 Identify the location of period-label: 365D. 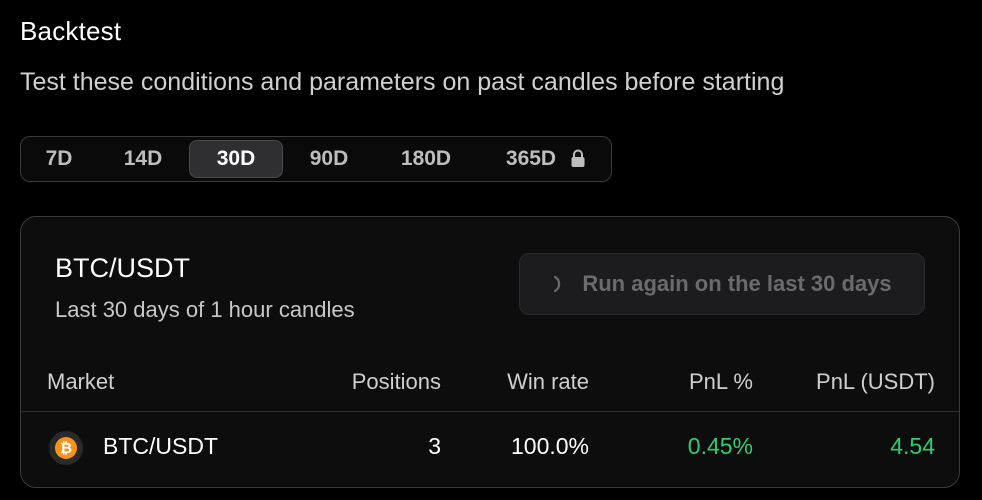
(531, 158).